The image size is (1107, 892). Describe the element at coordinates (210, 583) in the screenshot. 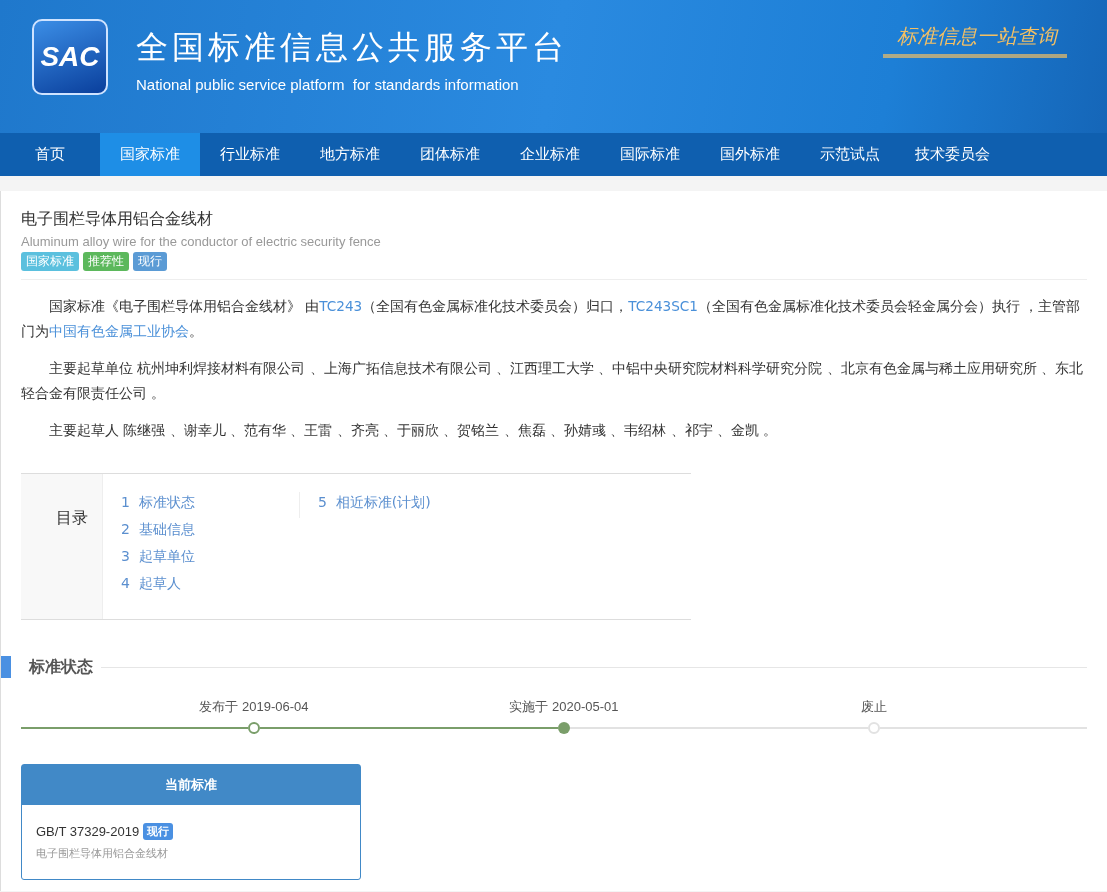

I see `toc-link: 4 起草人` at that location.